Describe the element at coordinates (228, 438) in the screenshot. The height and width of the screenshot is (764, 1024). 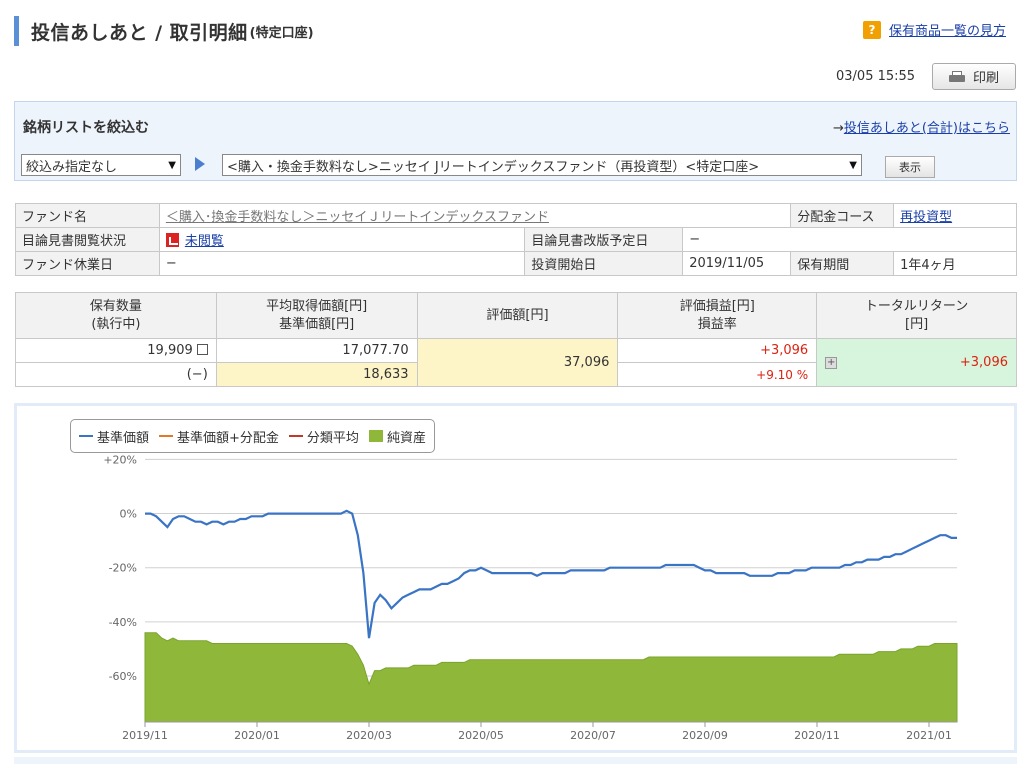
I see `legend-label: 基準価額+分配金` at that location.